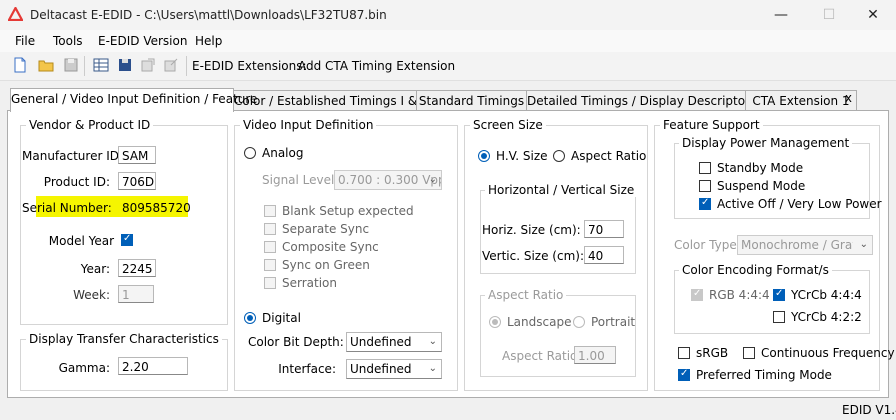 The height and width of the screenshot is (420, 896). I want to click on serial-number-input: 809585720, so click(154, 207).